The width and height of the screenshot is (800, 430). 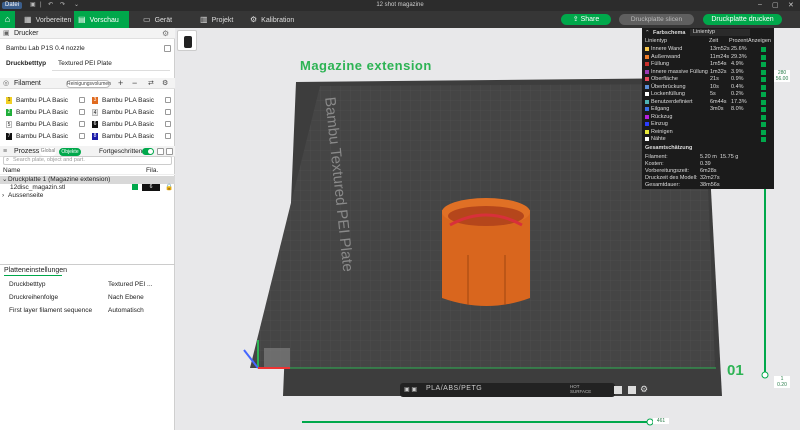 I want to click on legend-row: Innere Wand 13m52s 25.6%, so click(x=708, y=49).